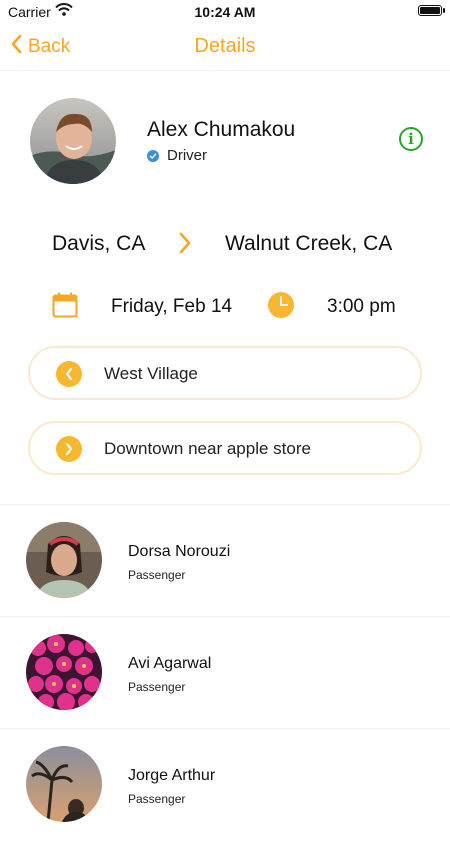  I want to click on schedule-row: Friday, Feb 14 3:00 pm, so click(225, 306).